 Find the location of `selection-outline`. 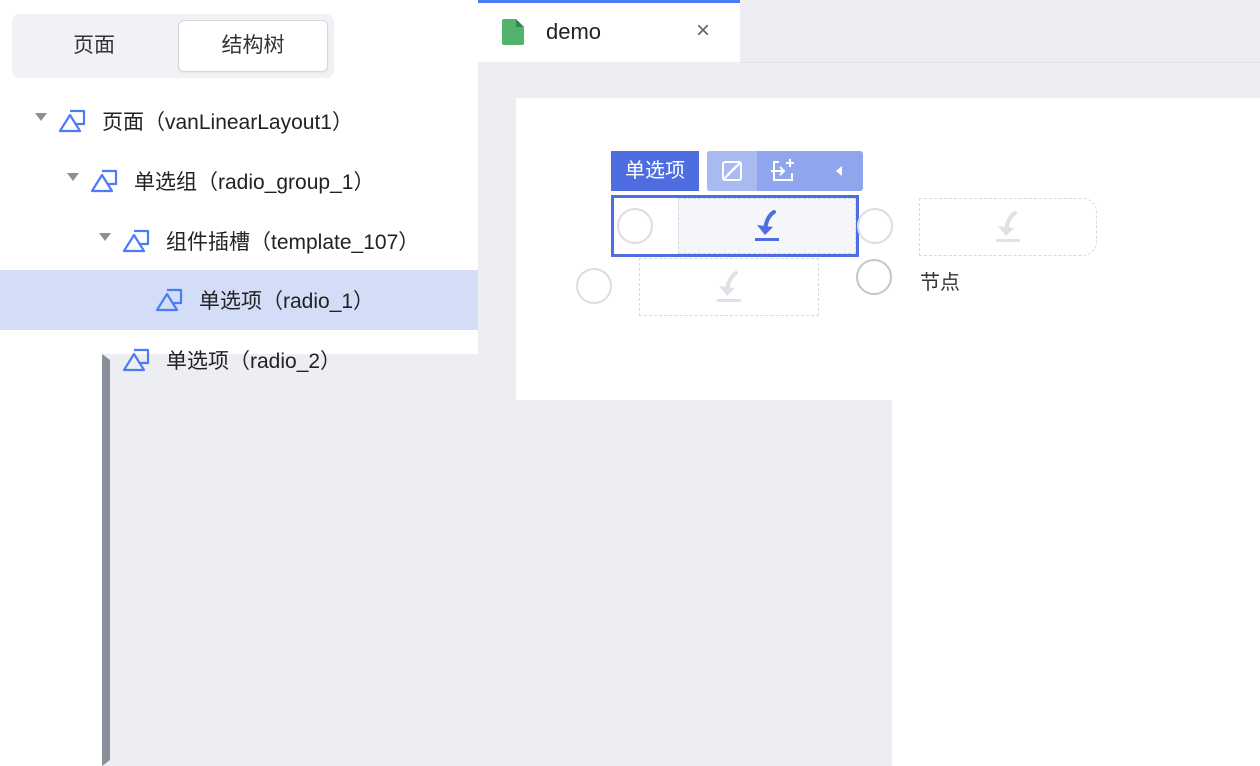

selection-outline is located at coordinates (735, 226).